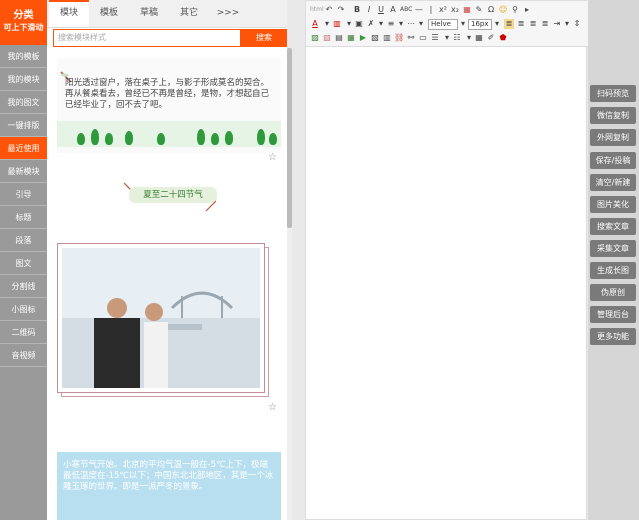  Describe the element at coordinates (189, 13) in the screenshot. I see `tab-other: 其它` at that location.